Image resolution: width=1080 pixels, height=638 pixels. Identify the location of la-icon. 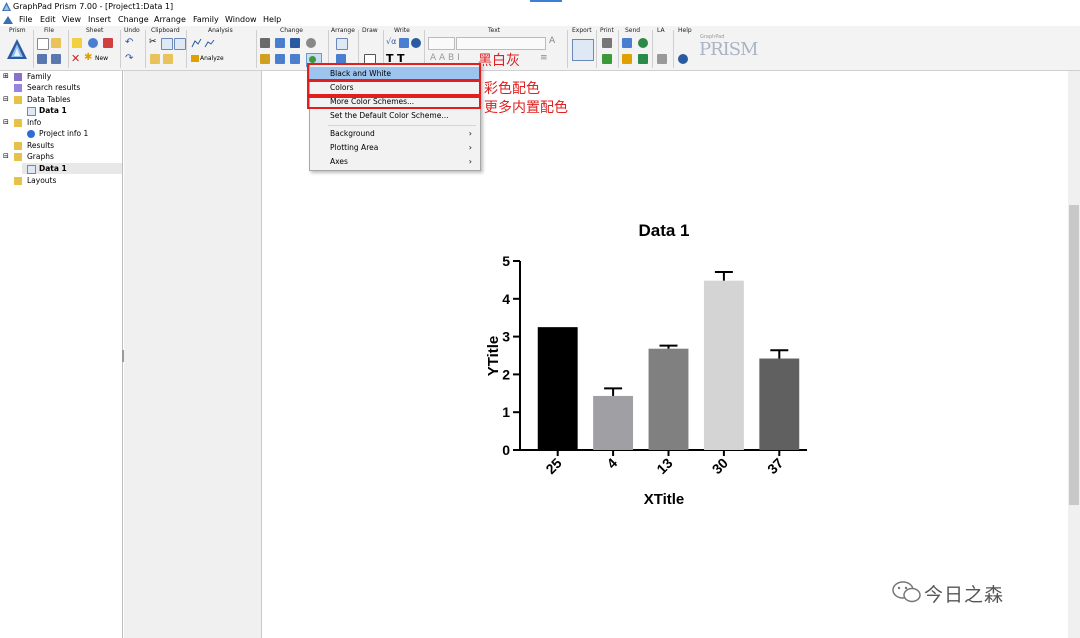
(662, 59).